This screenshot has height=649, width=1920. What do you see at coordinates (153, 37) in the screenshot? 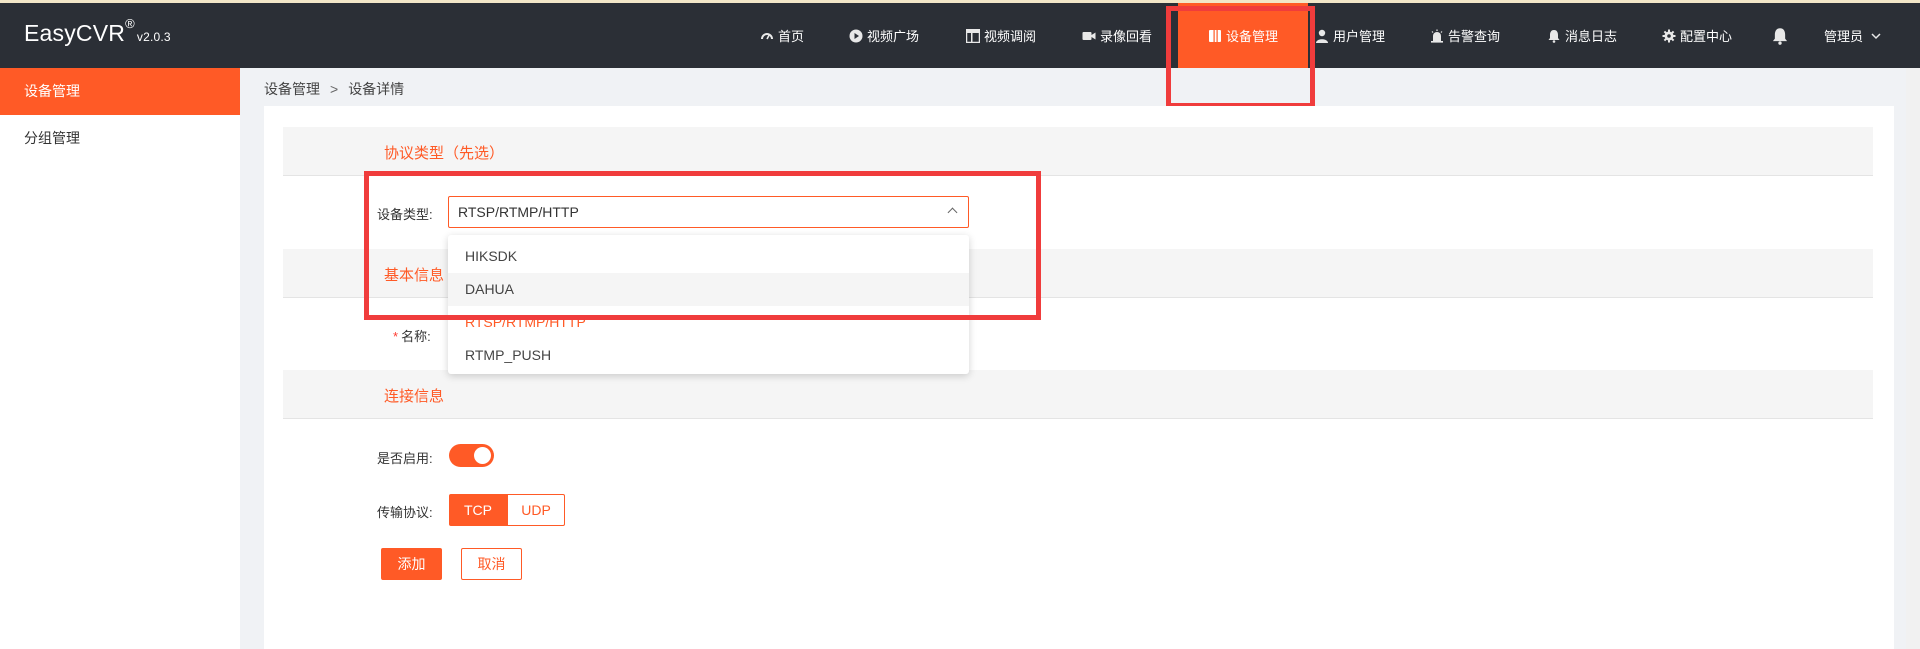
I see `app-version: v2.0.3` at bounding box center [153, 37].